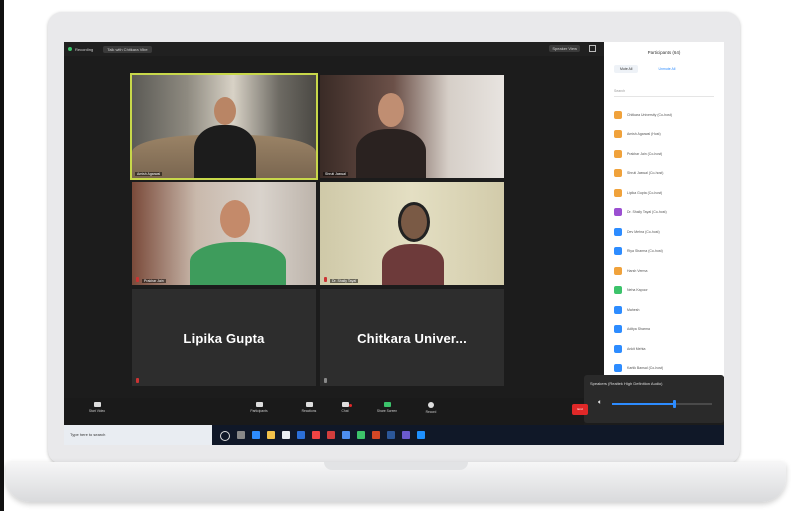  What do you see at coordinates (259, 411) in the screenshot?
I see `participants-label: Participants` at bounding box center [259, 411].